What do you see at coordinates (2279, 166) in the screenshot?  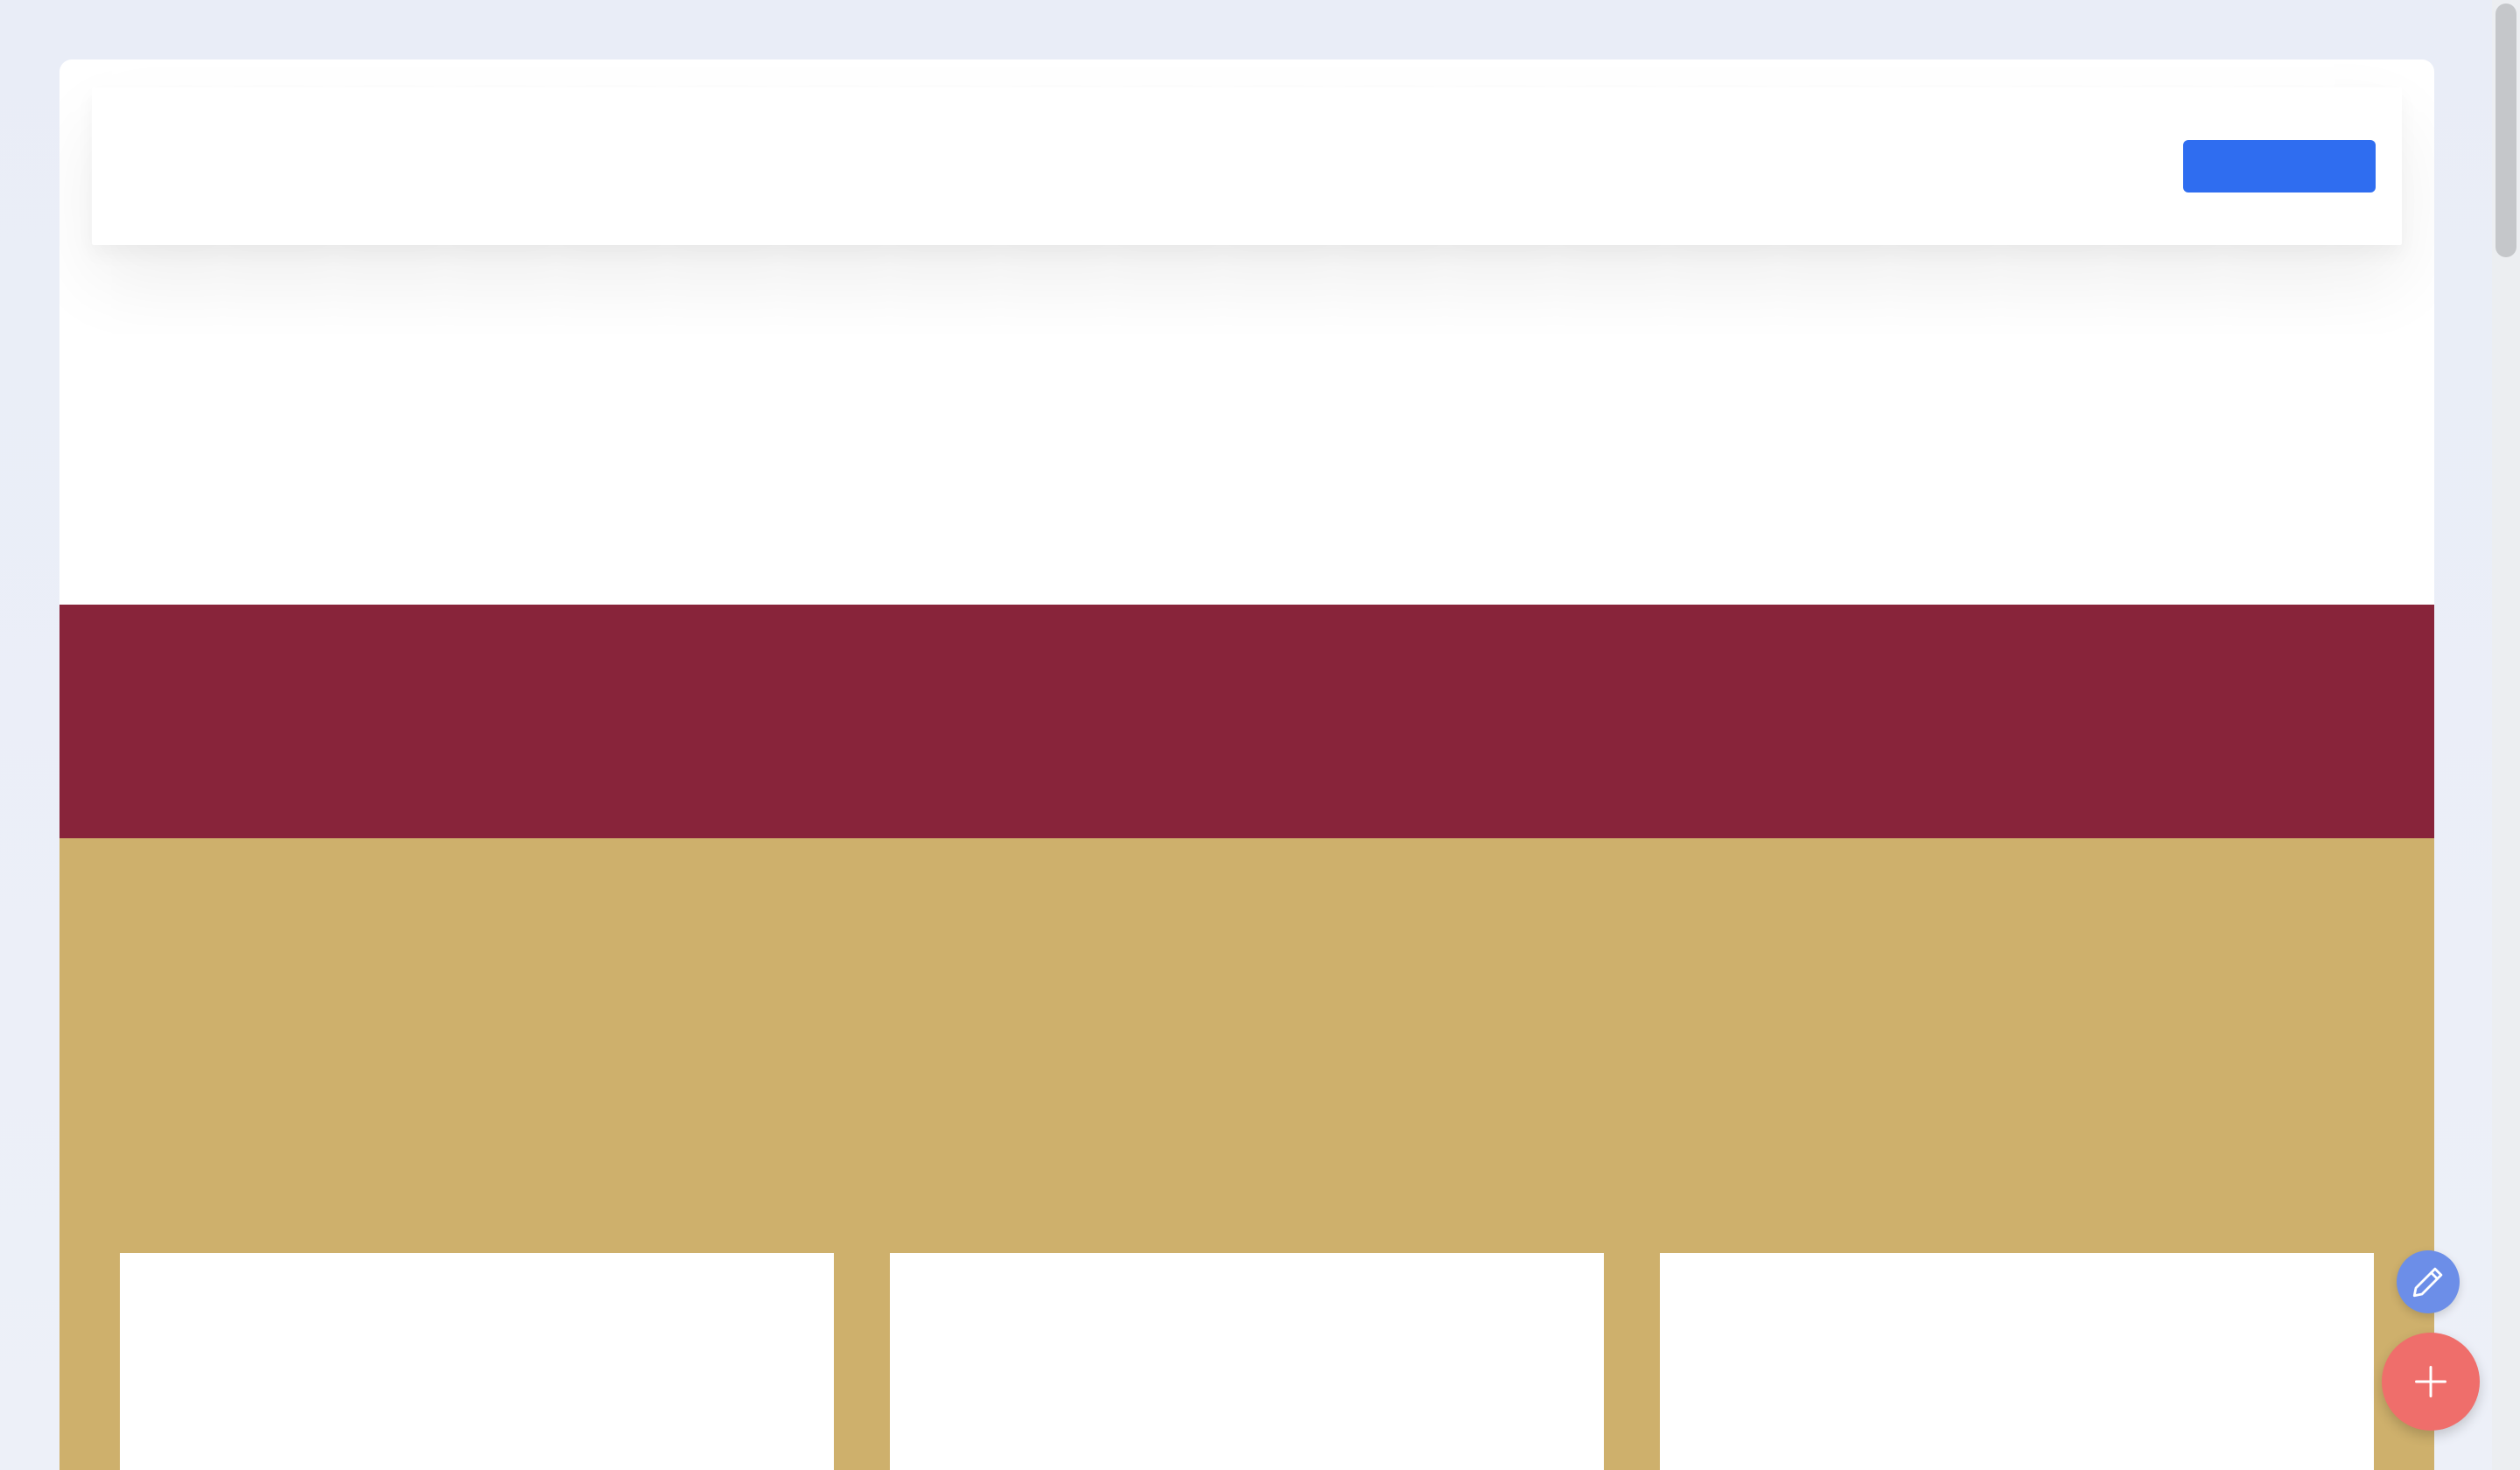 I see `header-cta-button` at bounding box center [2279, 166].